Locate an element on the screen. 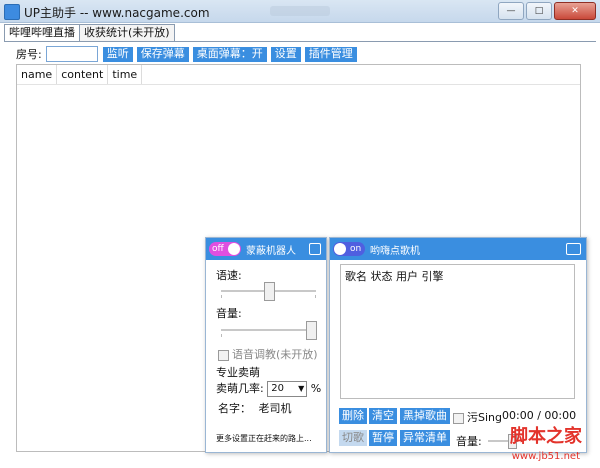  speed-slider is located at coordinates (268, 291).